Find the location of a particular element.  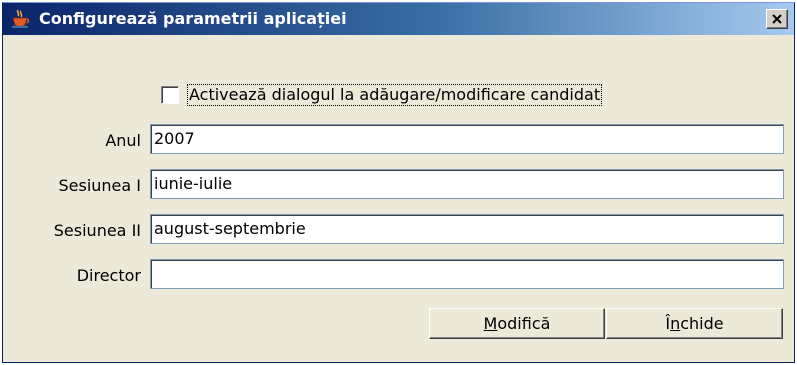

sesiunea2-input: august-septembrie is located at coordinates (467, 229).